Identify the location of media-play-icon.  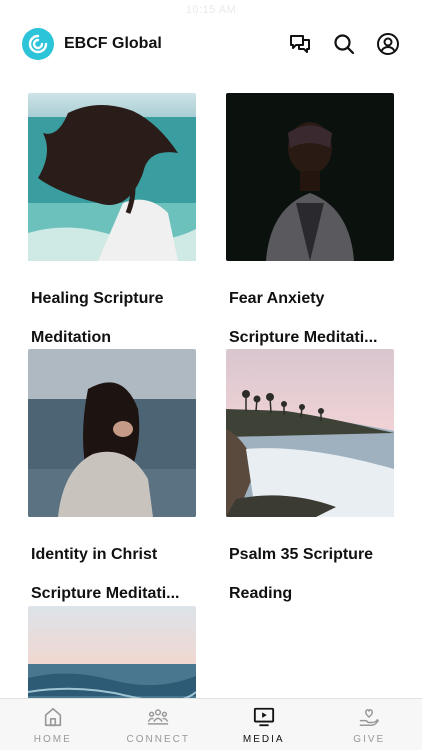
(263, 717).